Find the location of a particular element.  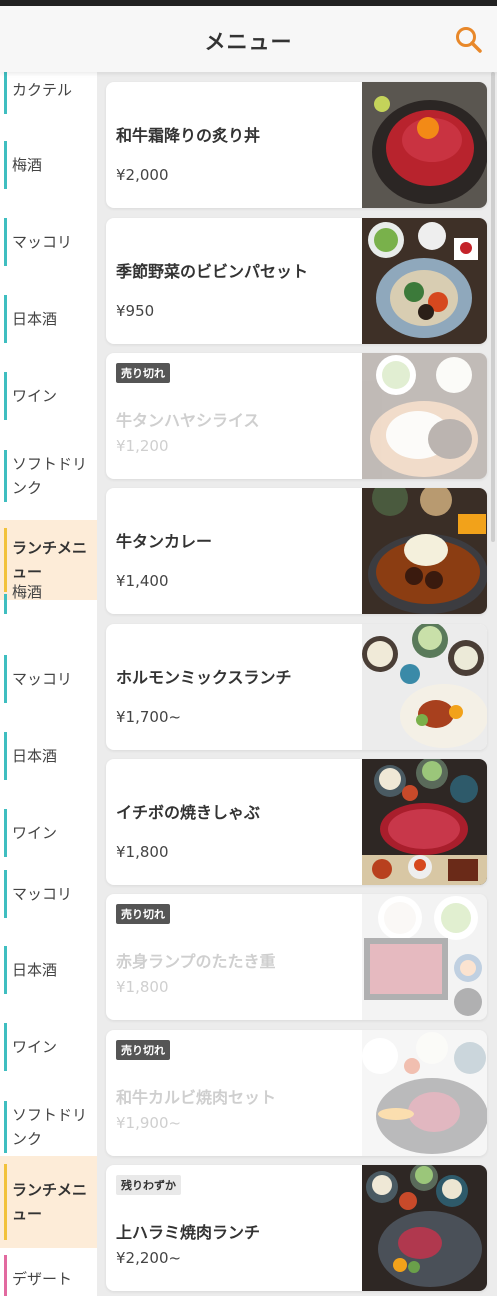

scrollbar is located at coordinates (493, 307).